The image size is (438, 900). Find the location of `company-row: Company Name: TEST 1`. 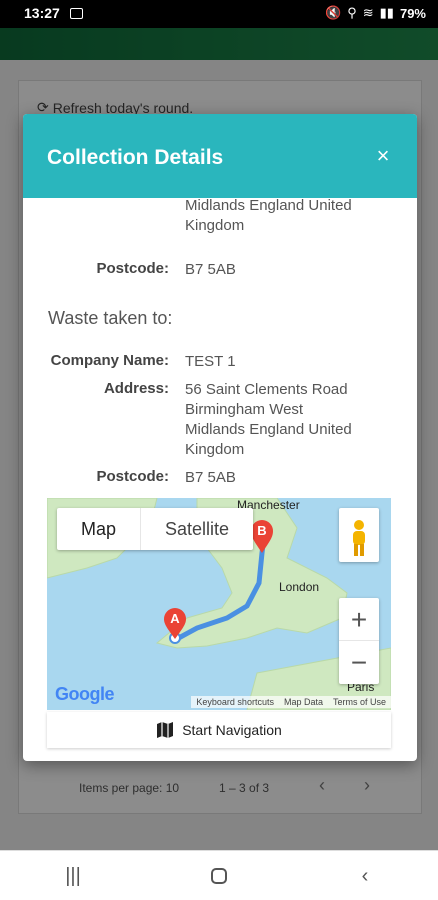

company-row: Company Name: TEST 1 is located at coordinates (204, 362).